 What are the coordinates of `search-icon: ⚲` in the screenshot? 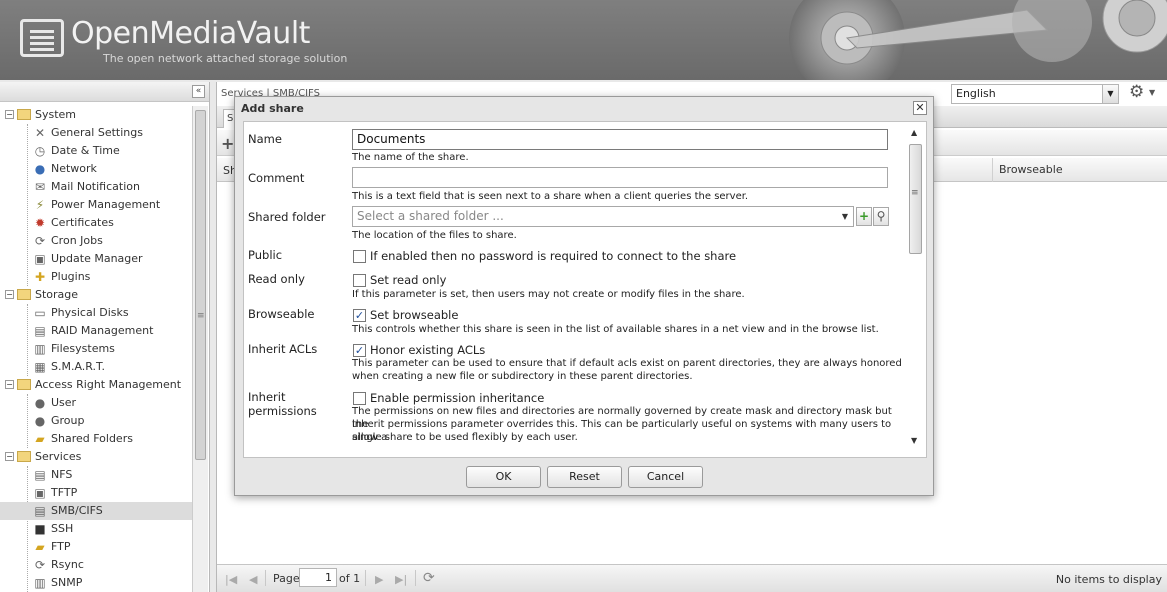 It's located at (881, 216).